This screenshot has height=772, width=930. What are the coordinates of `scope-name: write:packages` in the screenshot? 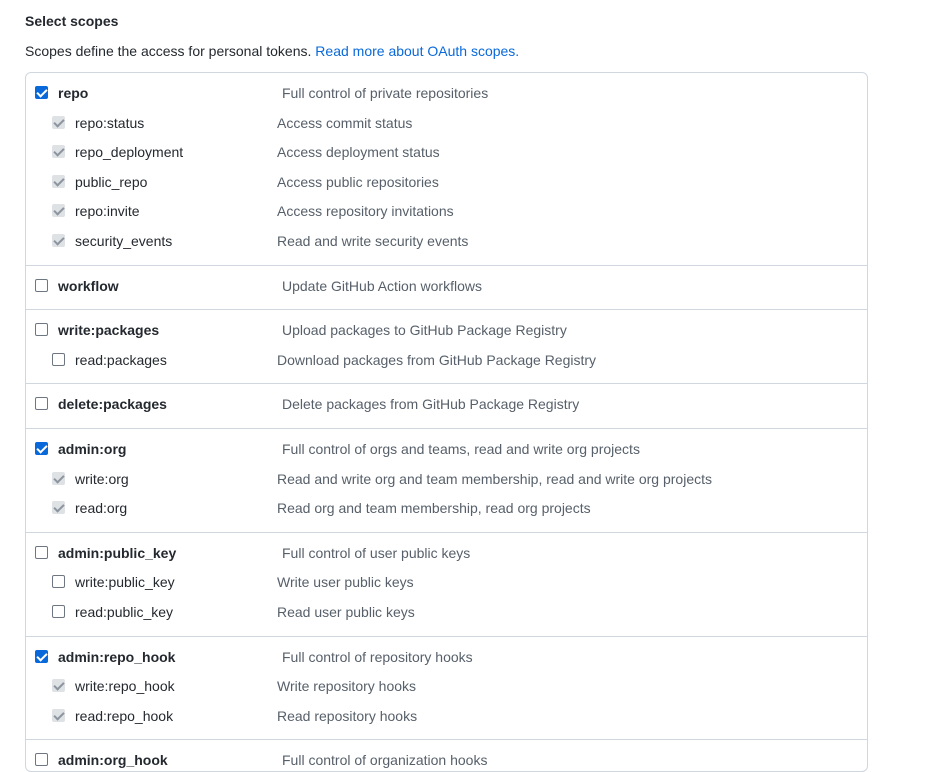 It's located at (108, 330).